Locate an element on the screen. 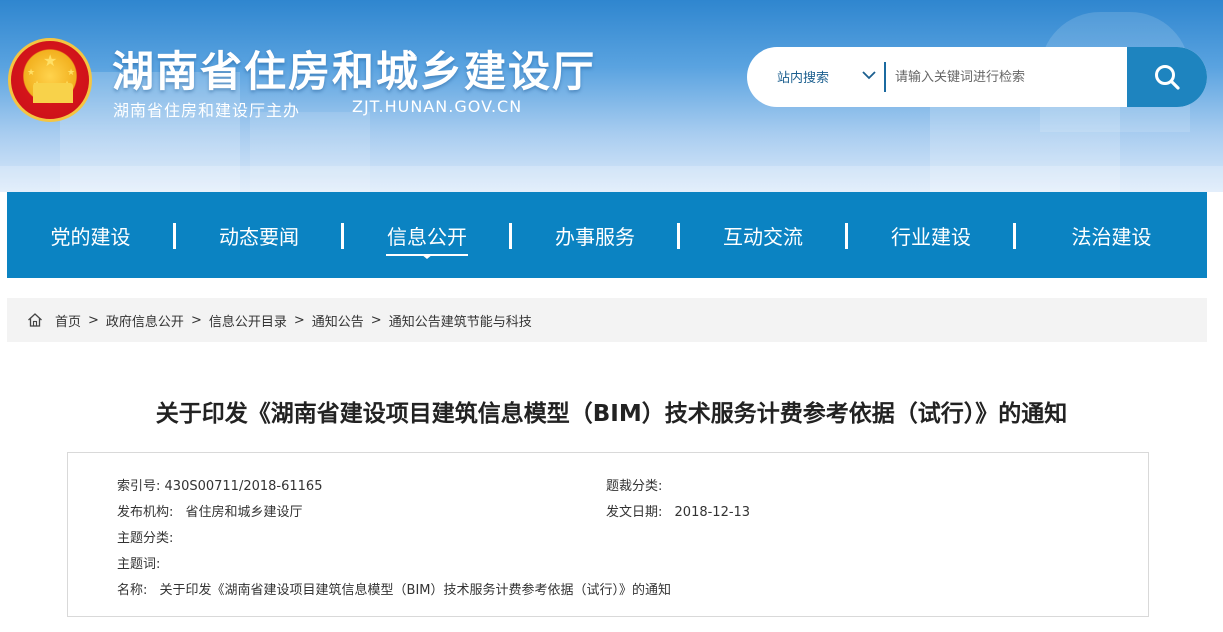  meta-date: 发文日期: 2018-12-13 is located at coordinates (678, 510).